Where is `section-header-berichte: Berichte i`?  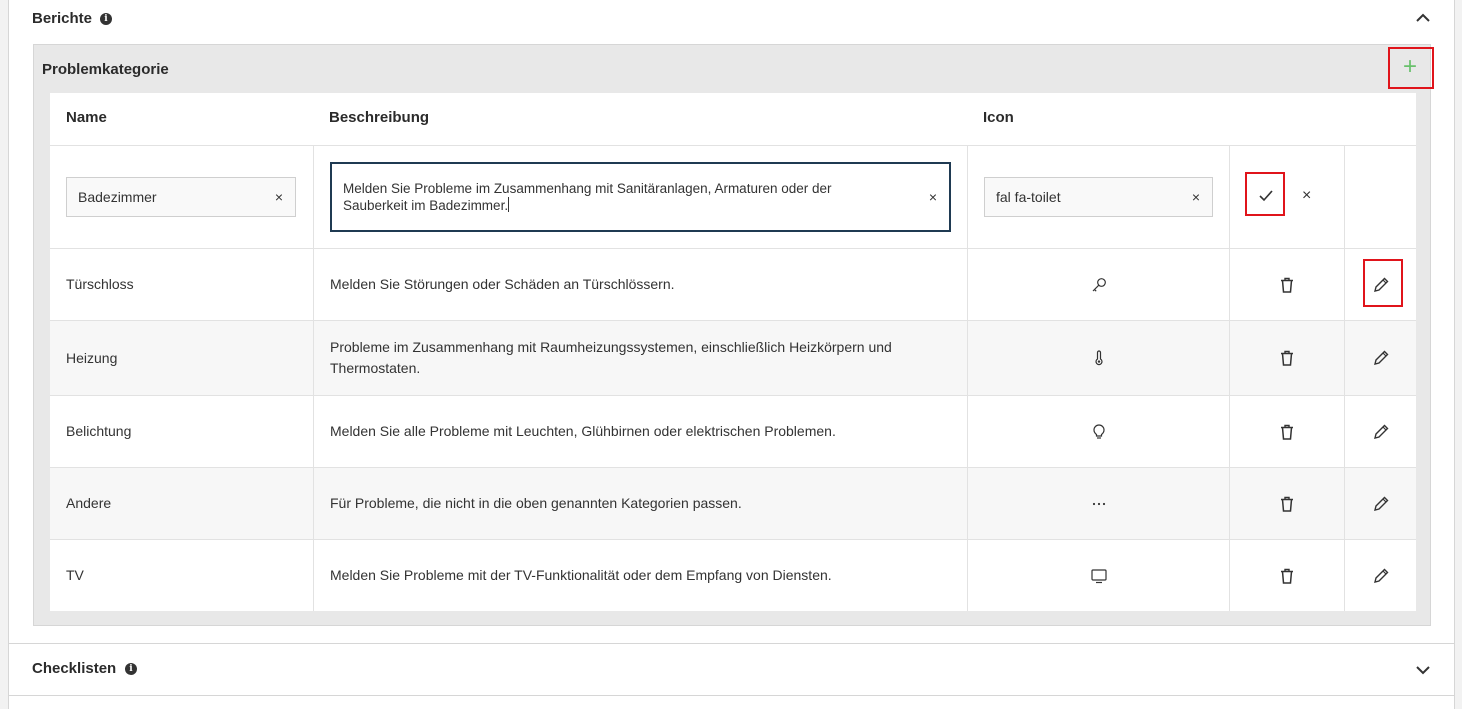
section-header-berichte: Berichte i is located at coordinates (731, 20).